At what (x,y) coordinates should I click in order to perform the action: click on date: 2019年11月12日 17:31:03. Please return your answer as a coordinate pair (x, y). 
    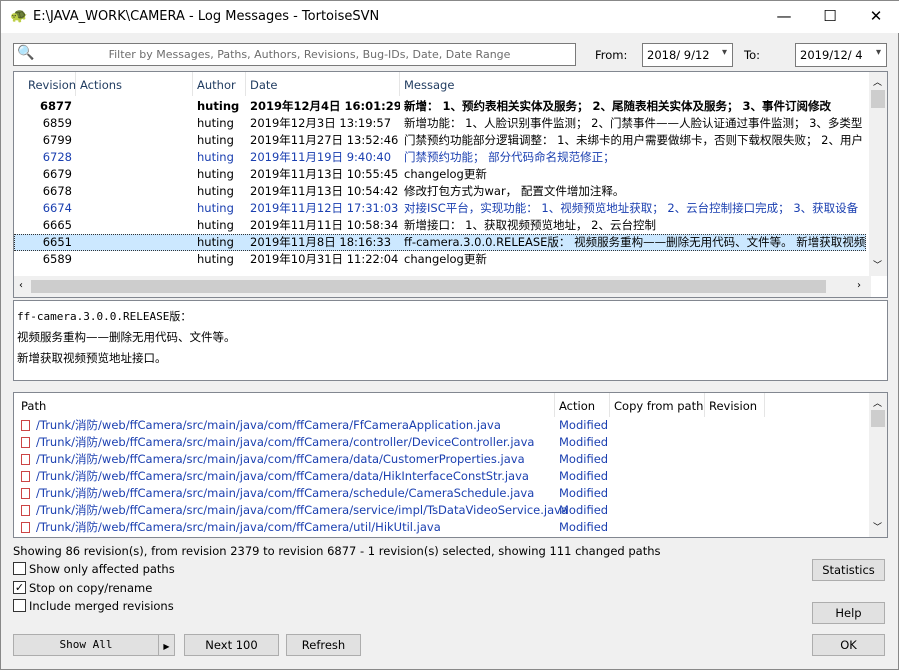
    Looking at the image, I should click on (324, 208).